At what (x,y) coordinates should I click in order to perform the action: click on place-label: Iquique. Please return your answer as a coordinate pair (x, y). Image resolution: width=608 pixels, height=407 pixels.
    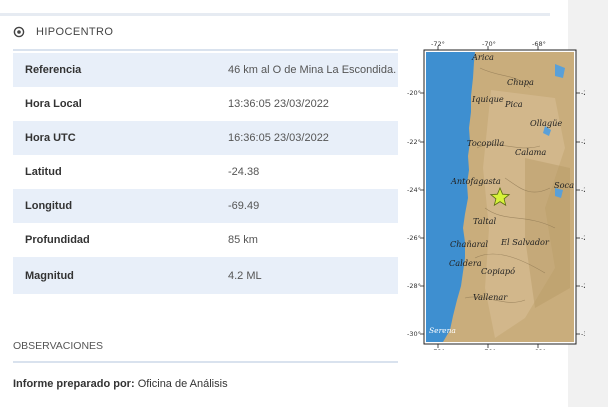
    Looking at the image, I should click on (487, 99).